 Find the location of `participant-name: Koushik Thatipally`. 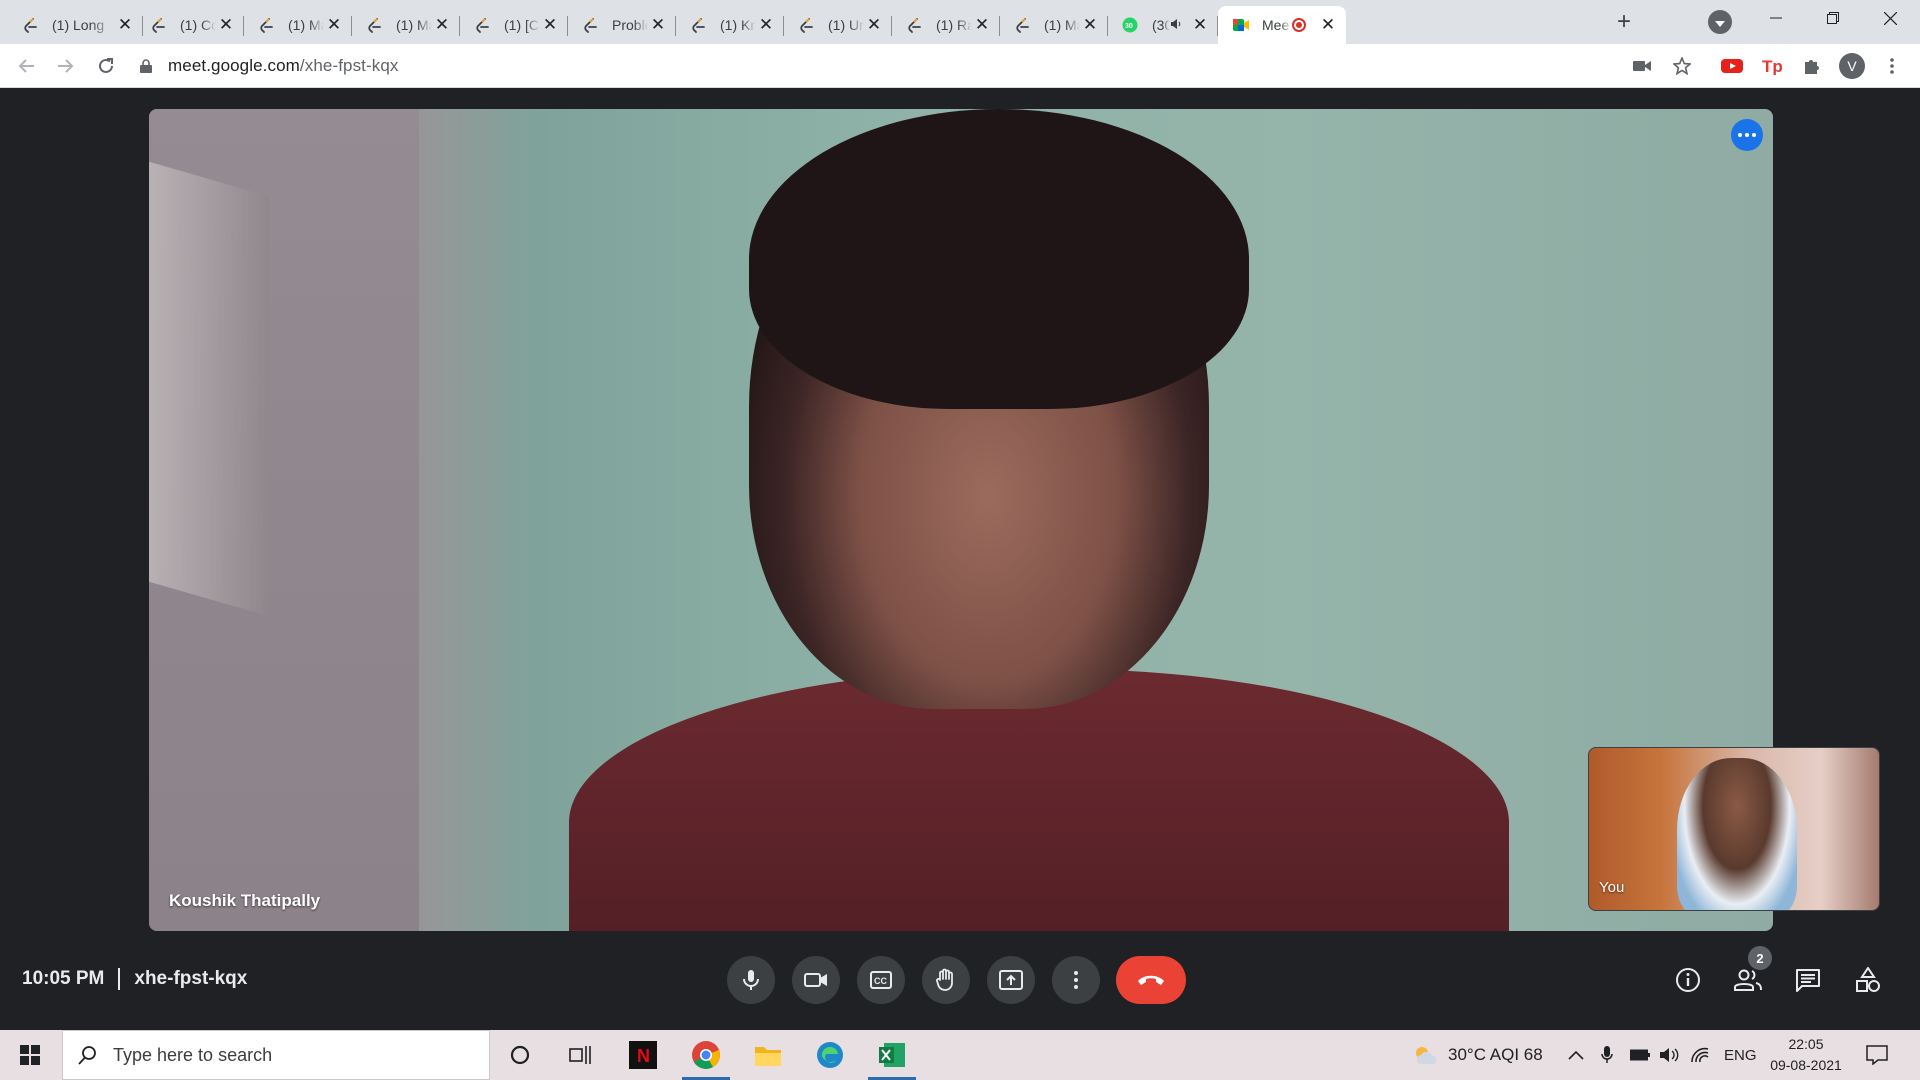

participant-name: Koushik Thatipally is located at coordinates (245, 900).